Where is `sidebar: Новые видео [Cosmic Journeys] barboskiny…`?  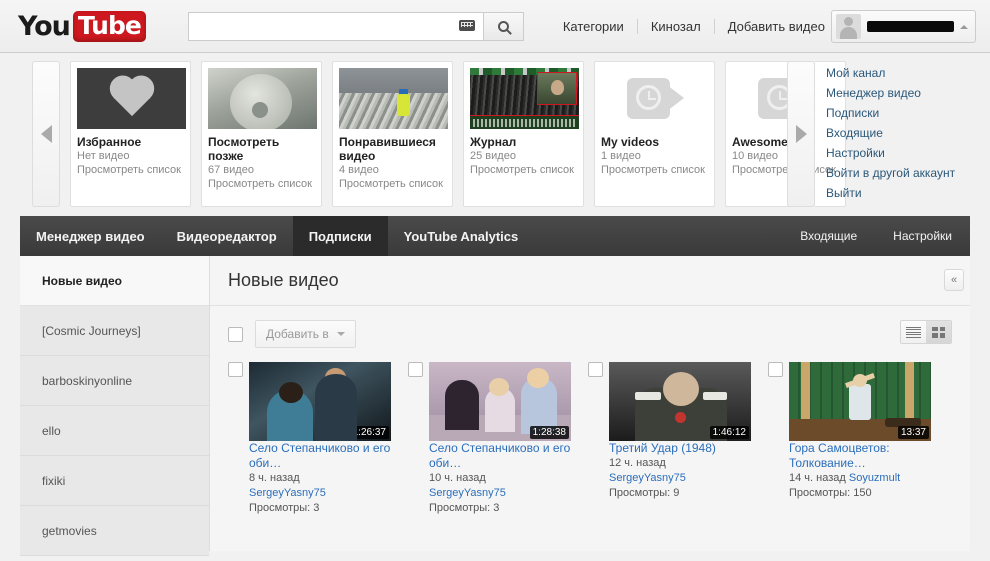
sidebar: Новые видео [Cosmic Journeys] barboskiny… is located at coordinates (115, 406).